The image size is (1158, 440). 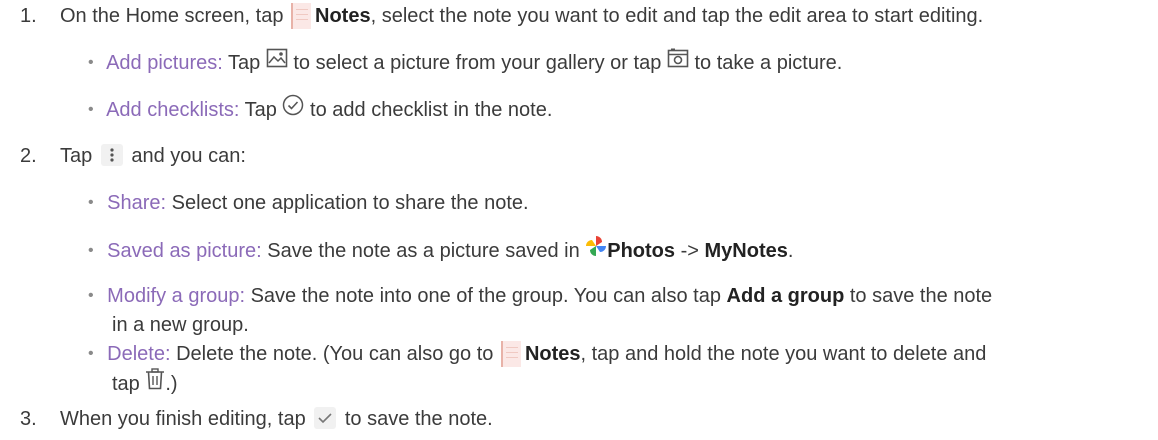 I want to click on step-text: to save the note., so click(x=418, y=419).